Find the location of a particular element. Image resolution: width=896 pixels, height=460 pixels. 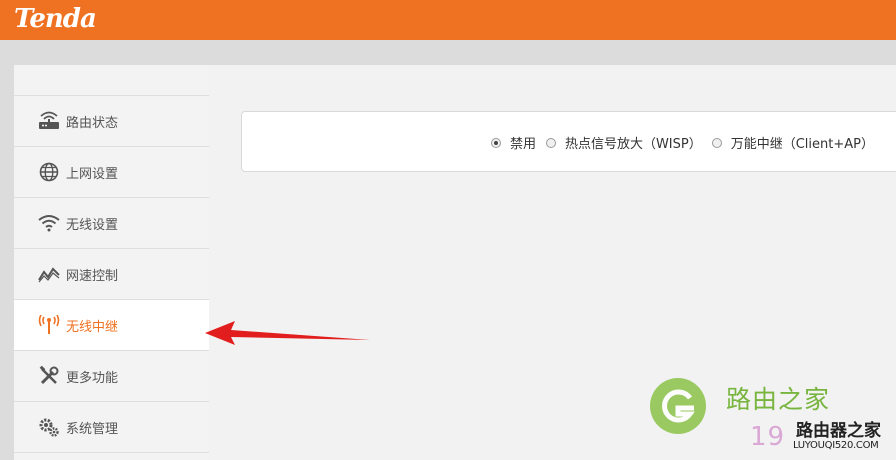

sidebar-item-label: 网速控制 is located at coordinates (92, 276).